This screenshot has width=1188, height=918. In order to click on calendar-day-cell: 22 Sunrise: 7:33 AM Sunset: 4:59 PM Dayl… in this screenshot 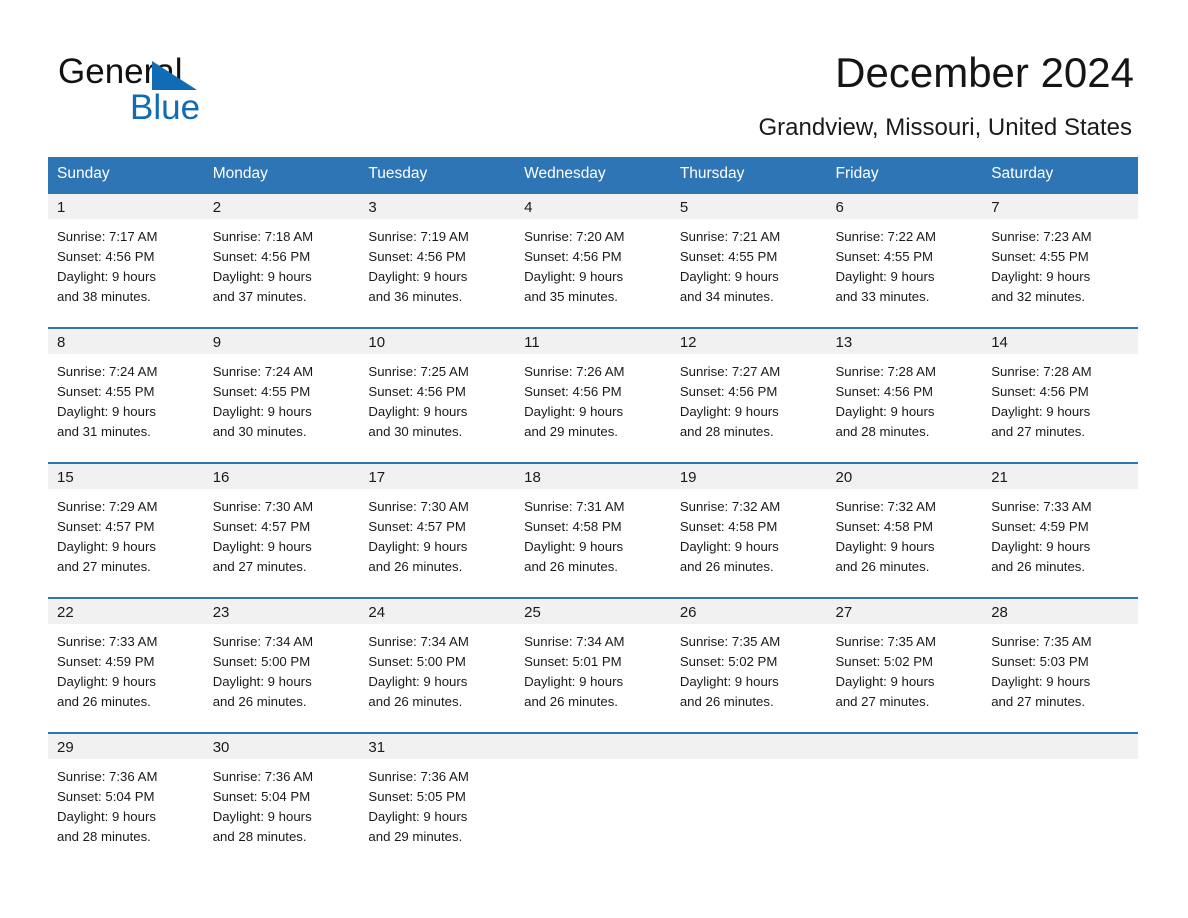, I will do `click(126, 665)`.